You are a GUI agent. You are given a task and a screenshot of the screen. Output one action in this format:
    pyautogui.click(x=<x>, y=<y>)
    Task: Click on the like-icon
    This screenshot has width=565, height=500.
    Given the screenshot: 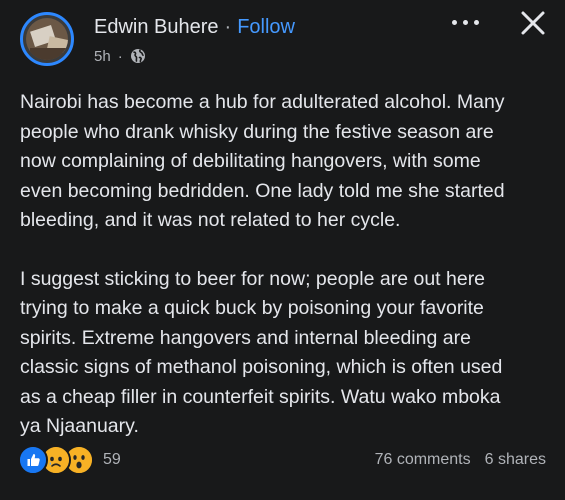 What is the action you would take?
    pyautogui.click(x=33, y=460)
    